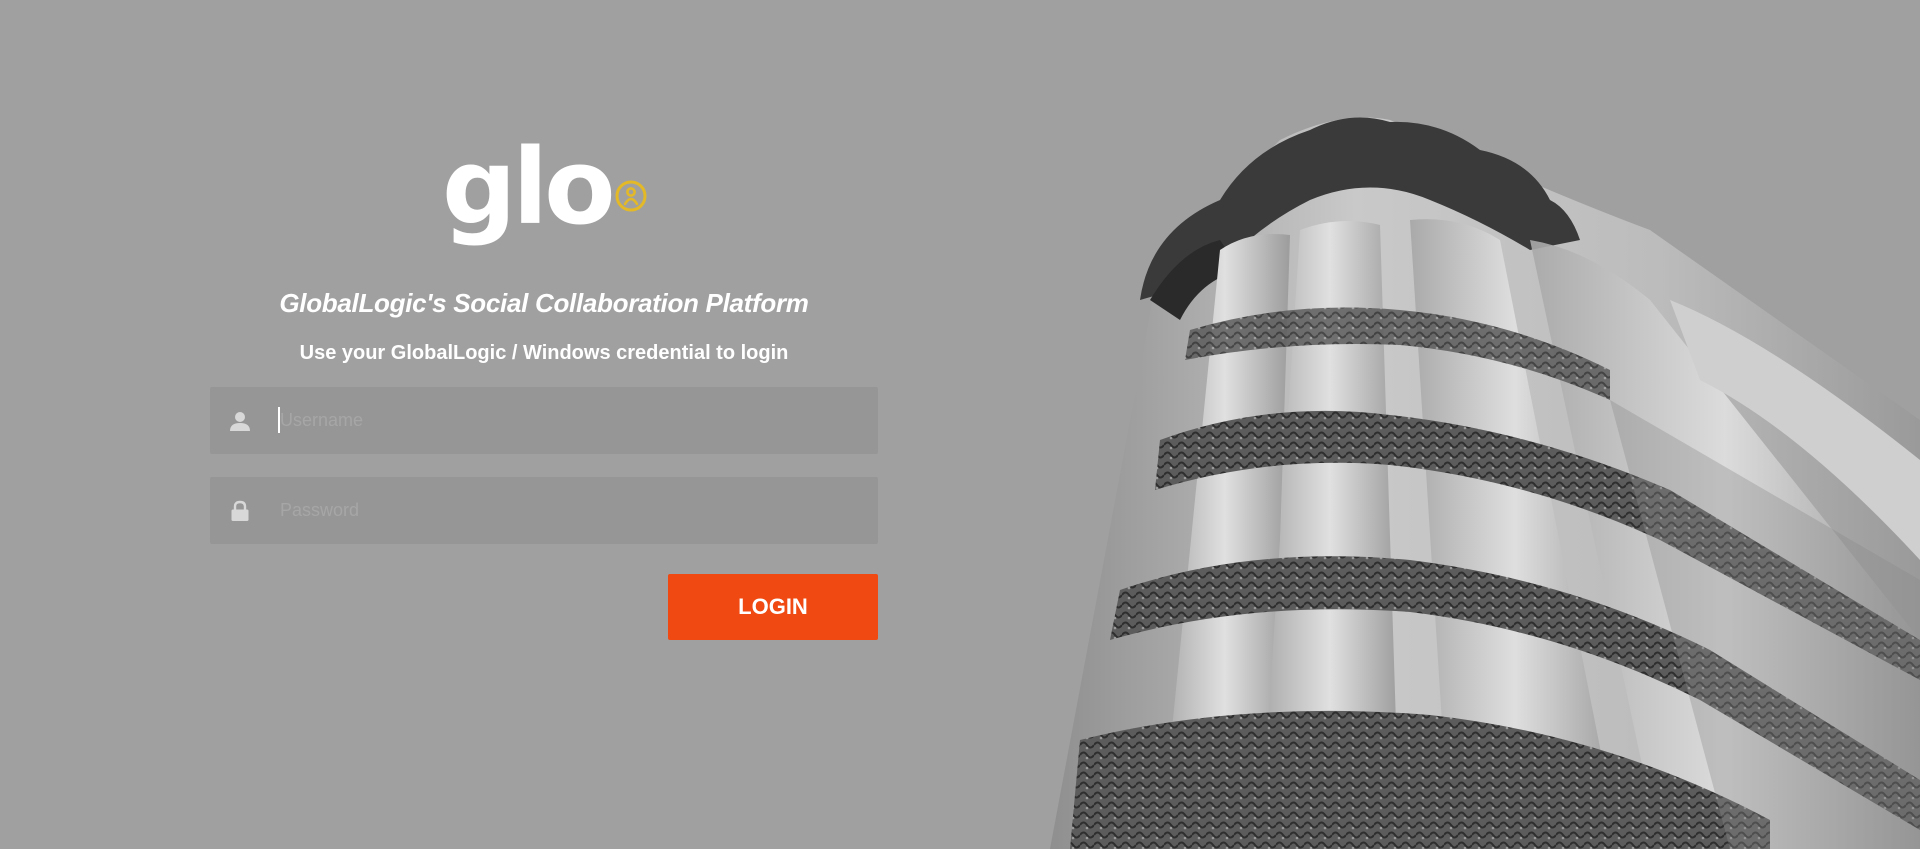 This screenshot has height=849, width=1920. Describe the element at coordinates (279, 420) in the screenshot. I see `text-caret` at that location.